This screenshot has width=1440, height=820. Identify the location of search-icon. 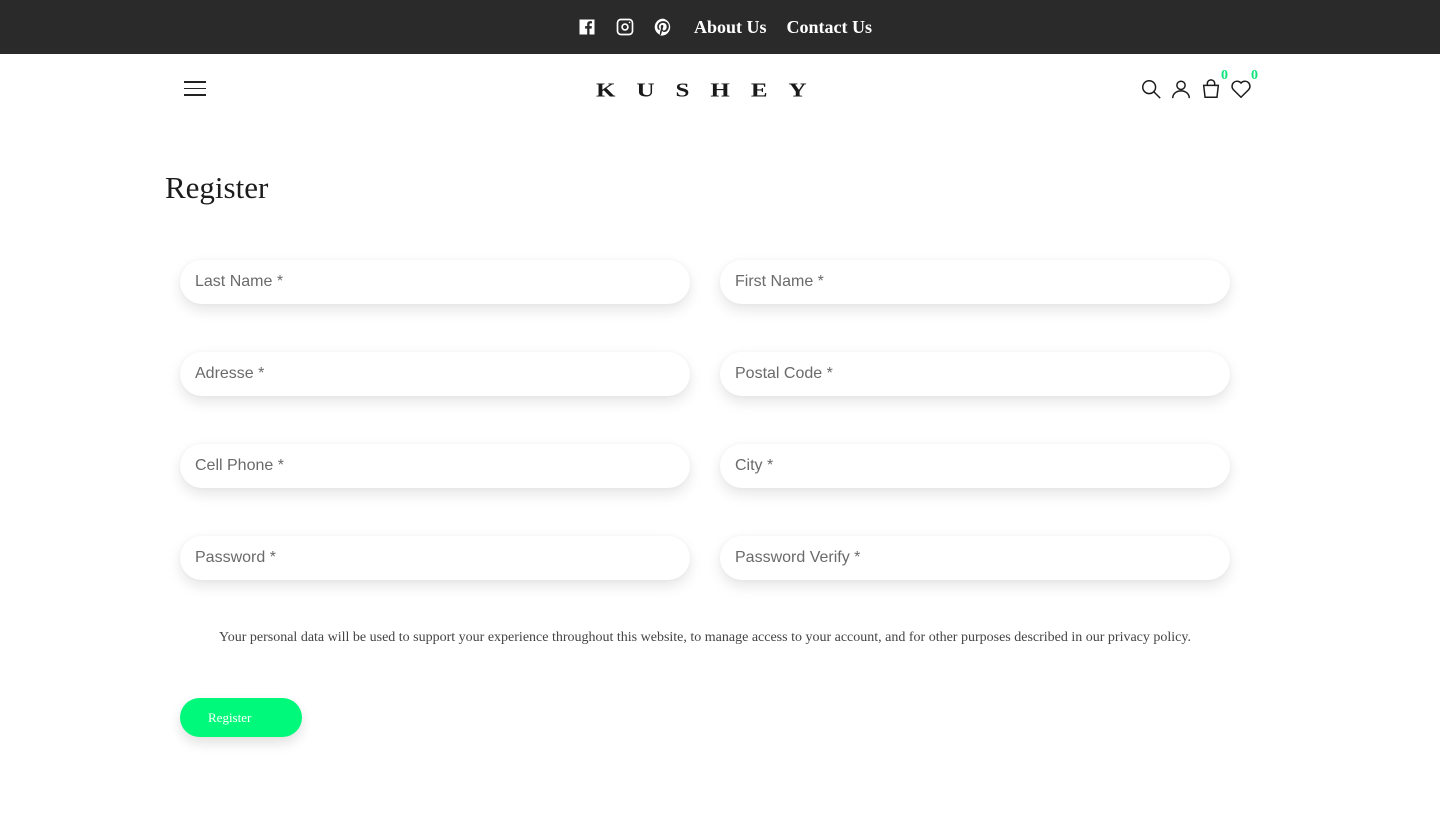
(1151, 89).